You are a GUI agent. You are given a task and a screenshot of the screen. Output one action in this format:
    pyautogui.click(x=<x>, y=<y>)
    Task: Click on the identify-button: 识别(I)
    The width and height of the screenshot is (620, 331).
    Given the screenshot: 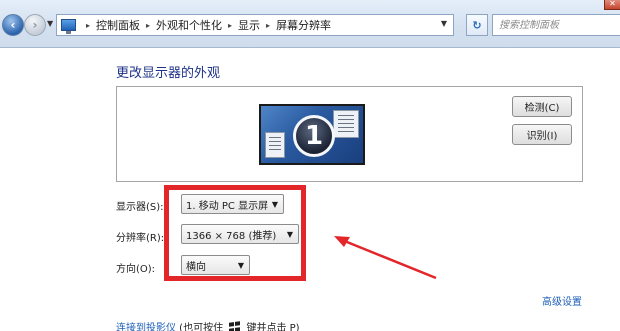 What is the action you would take?
    pyautogui.click(x=542, y=134)
    